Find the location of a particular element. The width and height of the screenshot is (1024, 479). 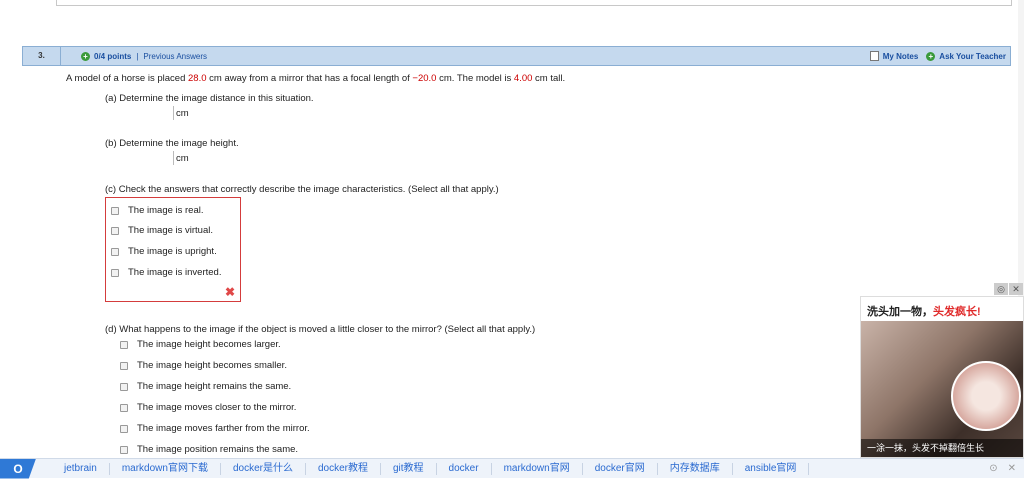

settings-icon: ⊙ is located at coordinates (993, 468).